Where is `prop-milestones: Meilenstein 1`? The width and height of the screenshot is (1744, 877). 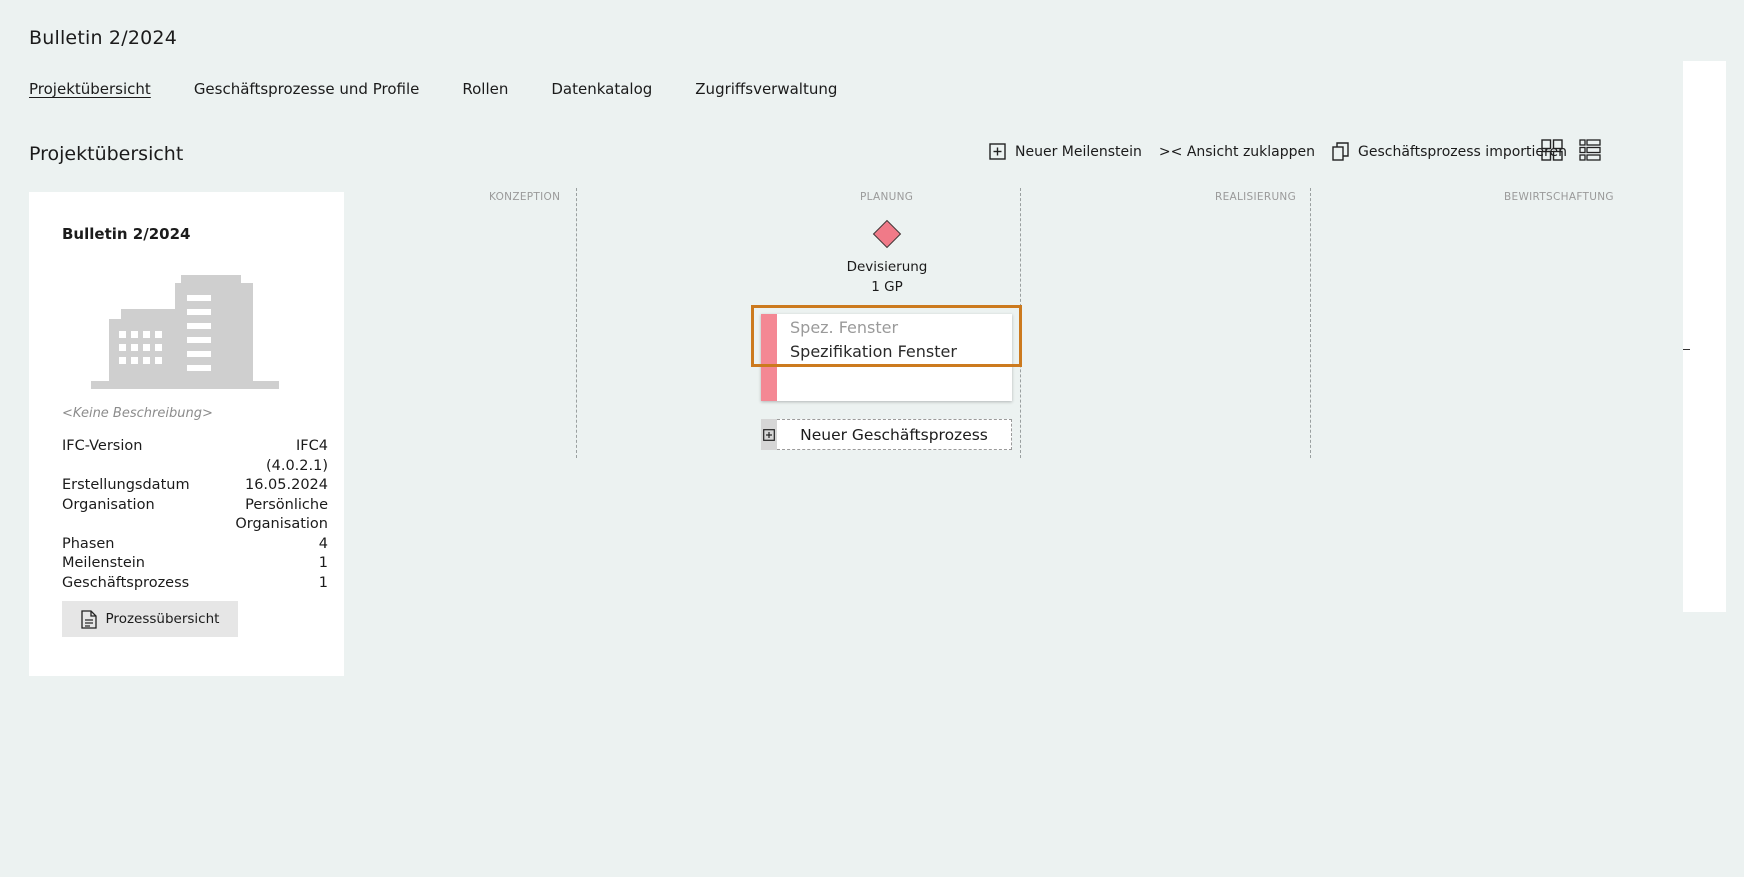 prop-milestones: Meilenstein 1 is located at coordinates (195, 564).